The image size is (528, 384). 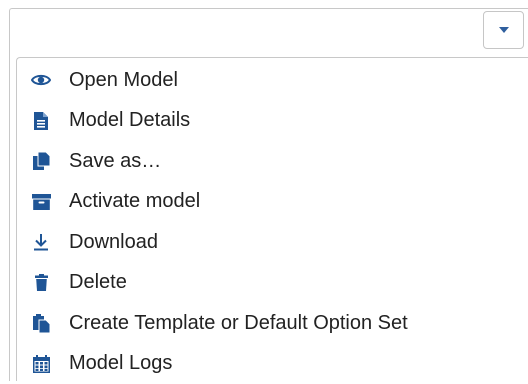 I want to click on trash-icon, so click(x=41, y=283).